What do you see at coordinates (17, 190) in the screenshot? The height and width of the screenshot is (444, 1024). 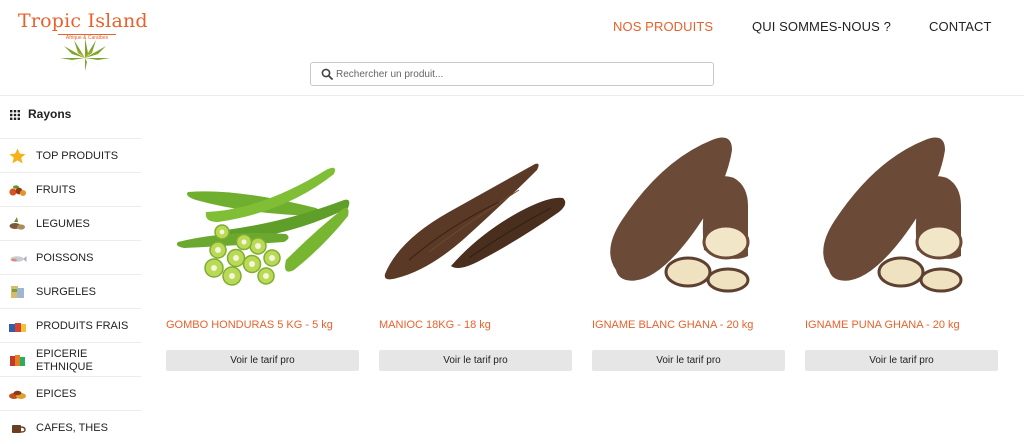 I see `fruits-icon` at bounding box center [17, 190].